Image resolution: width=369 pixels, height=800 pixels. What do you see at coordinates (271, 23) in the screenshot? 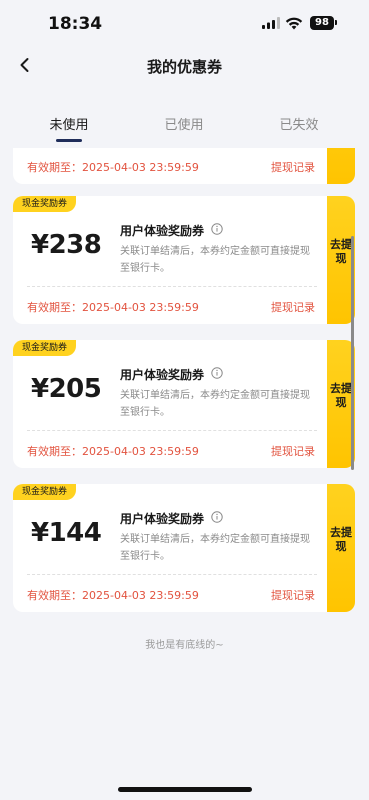
I see `signal-icon` at bounding box center [271, 23].